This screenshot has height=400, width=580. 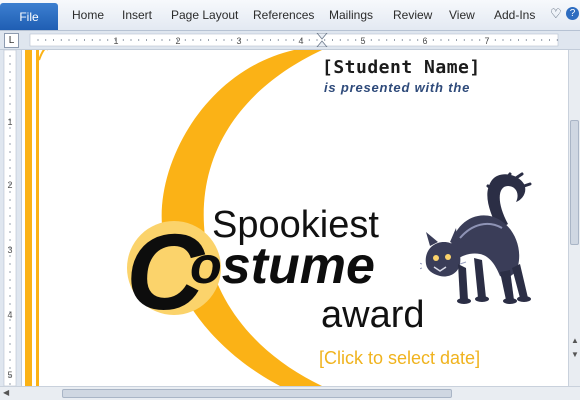 What do you see at coordinates (424, 41) in the screenshot?
I see `ruler-label: 6` at bounding box center [424, 41].